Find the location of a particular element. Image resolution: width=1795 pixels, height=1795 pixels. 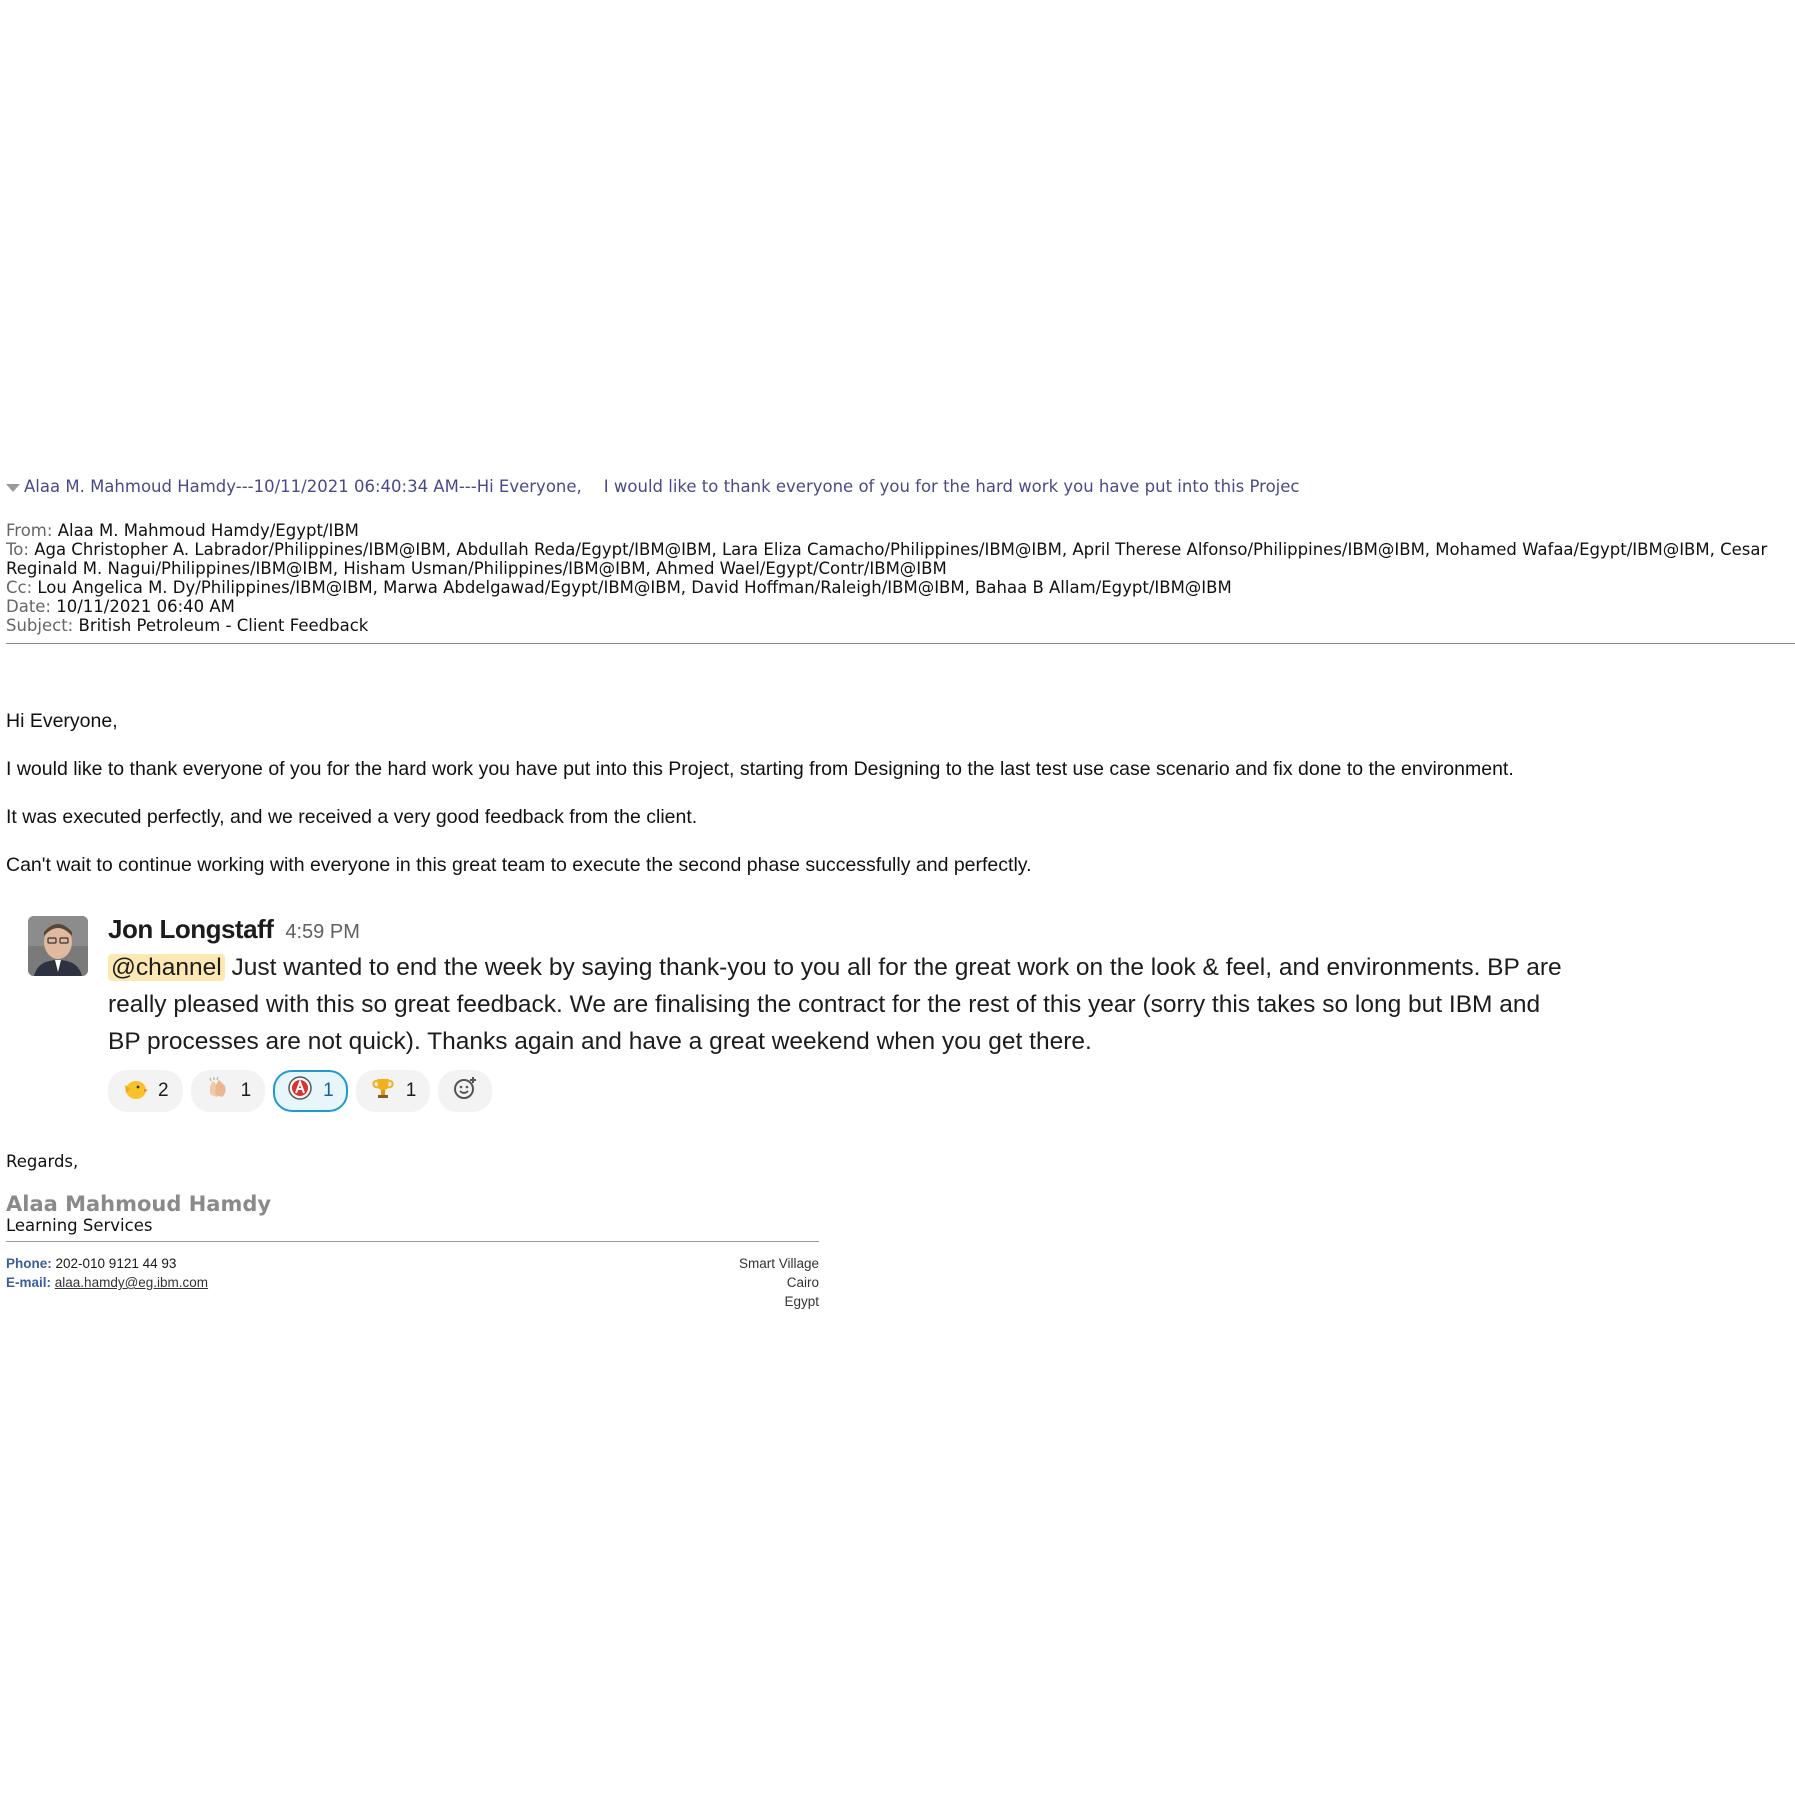

channel-mention: @channel is located at coordinates (166, 967).